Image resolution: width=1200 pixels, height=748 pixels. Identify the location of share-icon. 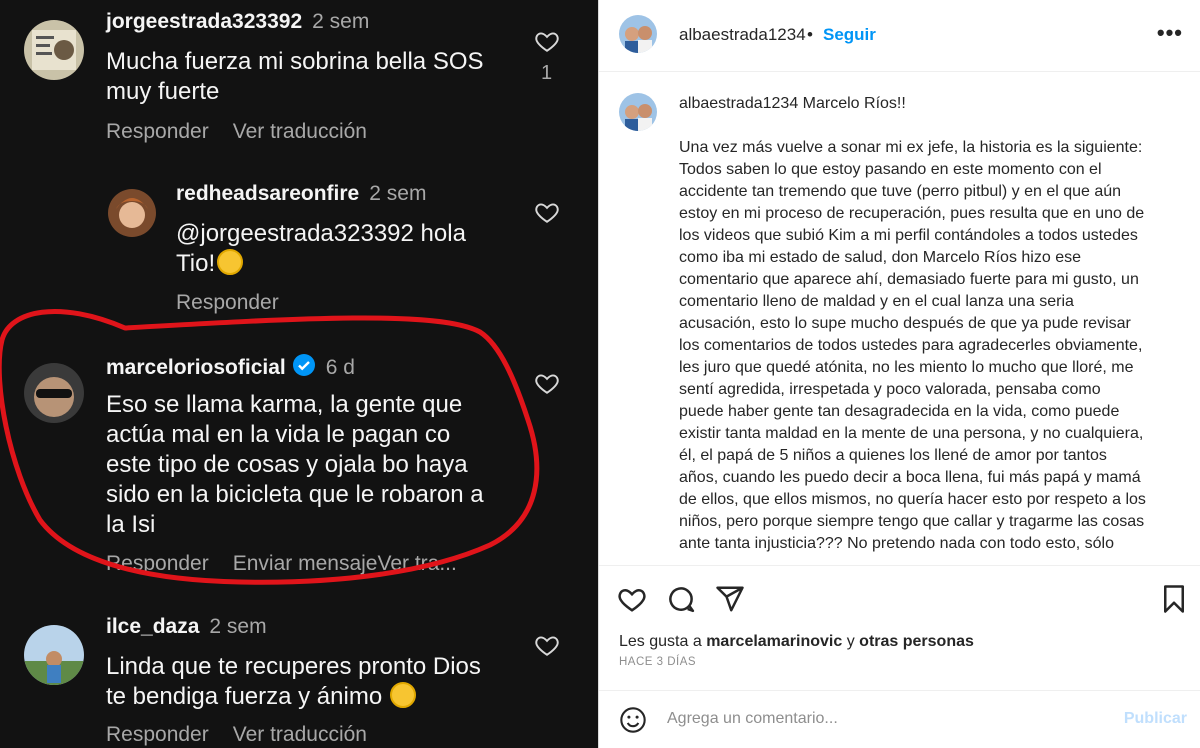
(730, 599).